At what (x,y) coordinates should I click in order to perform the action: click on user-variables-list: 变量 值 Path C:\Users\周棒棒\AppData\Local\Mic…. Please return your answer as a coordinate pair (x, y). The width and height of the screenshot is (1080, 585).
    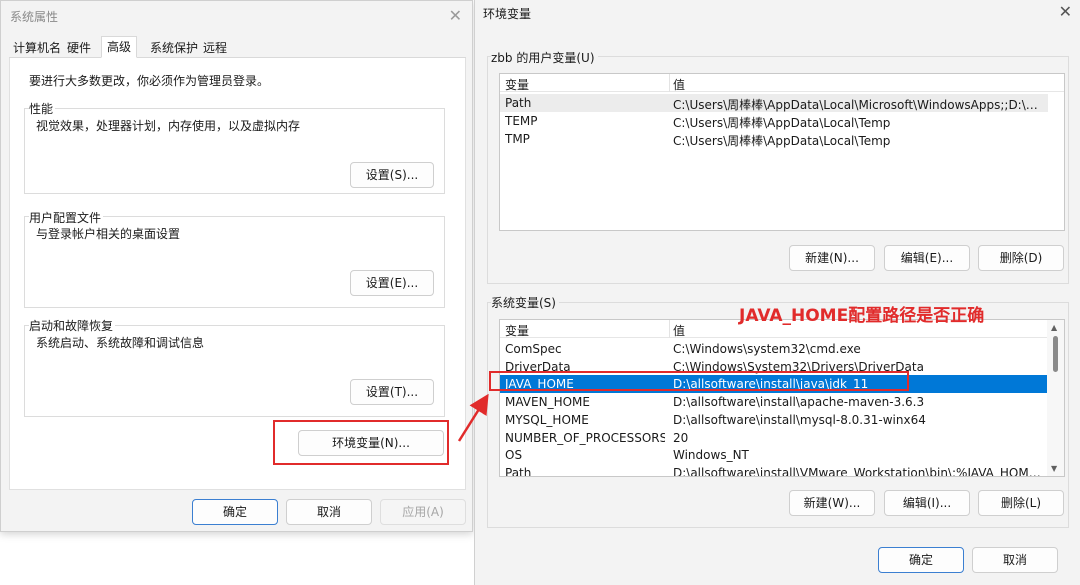
    Looking at the image, I should click on (782, 152).